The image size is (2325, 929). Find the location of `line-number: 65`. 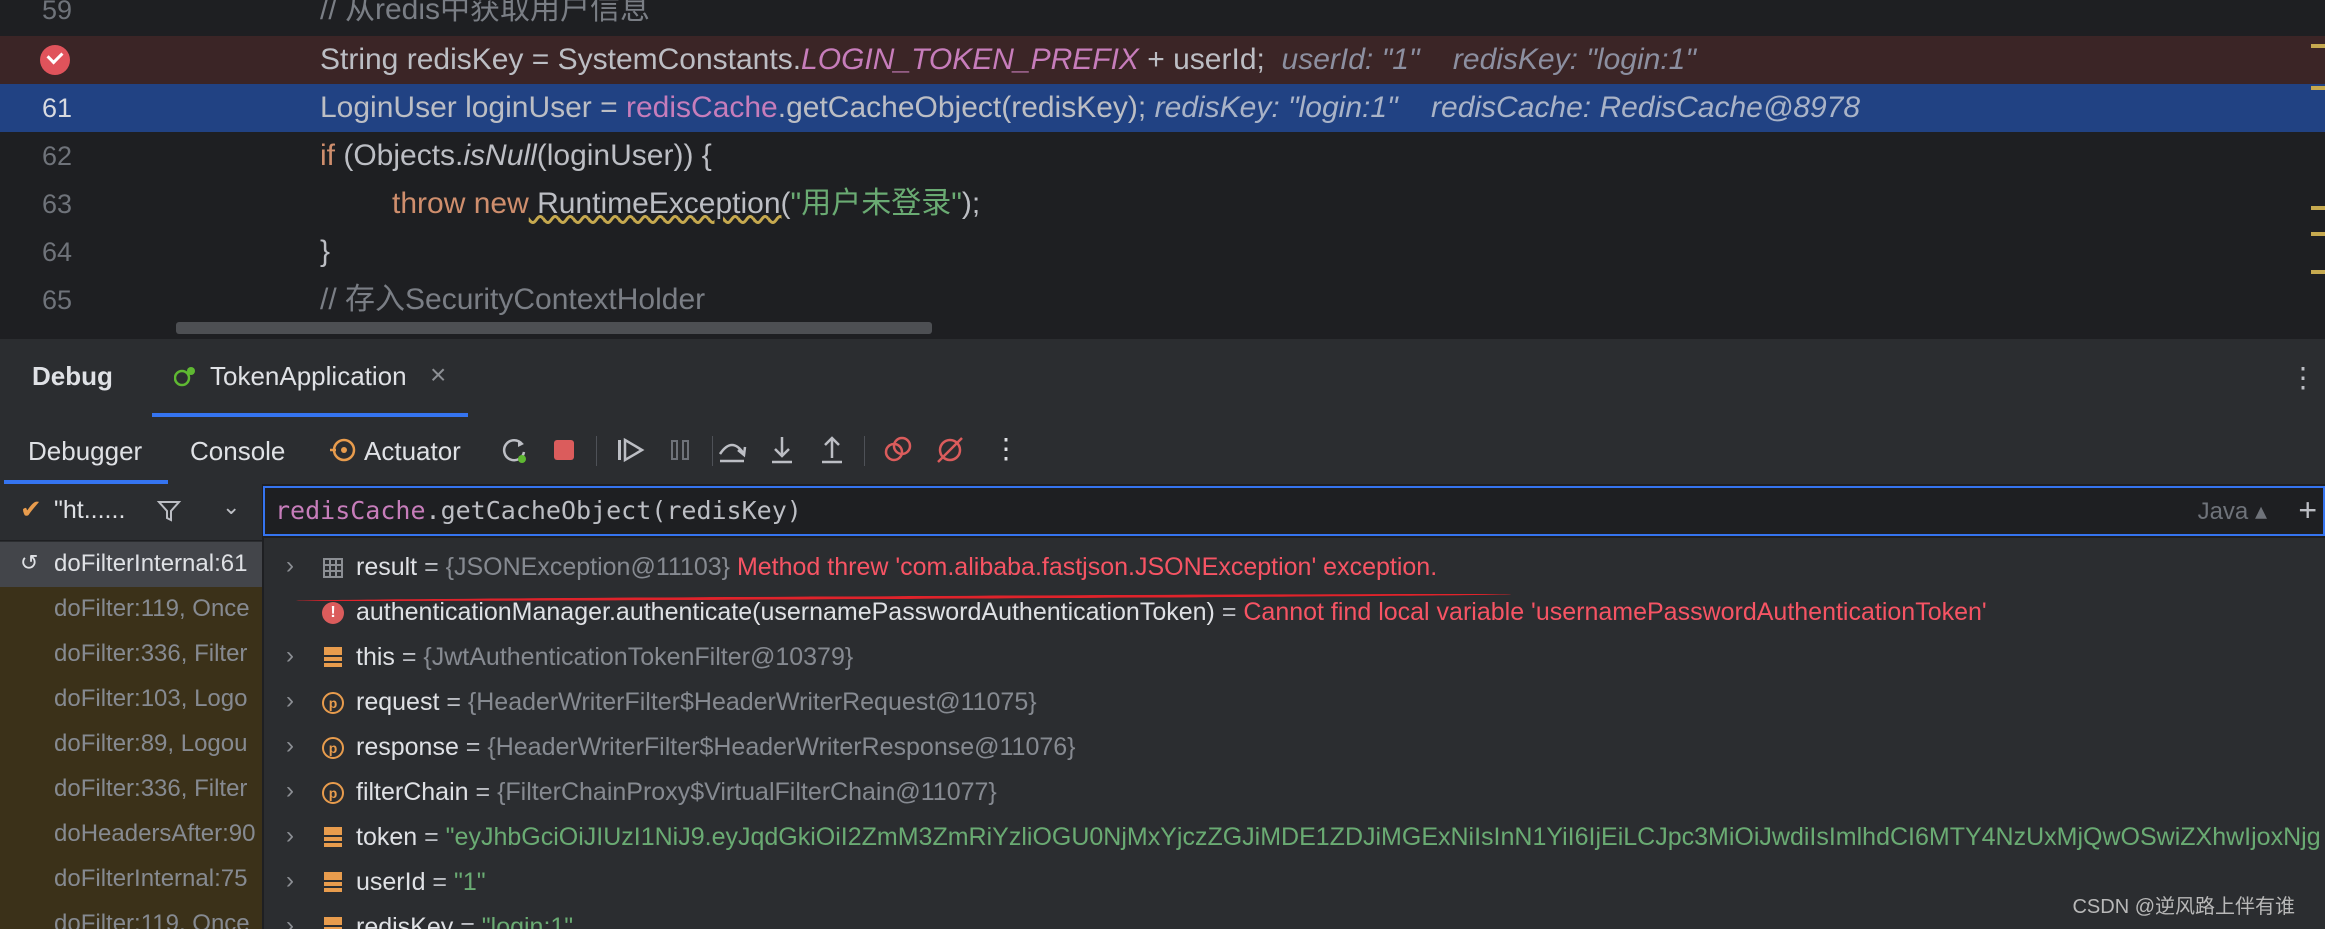

line-number: 65 is located at coordinates (56, 300).